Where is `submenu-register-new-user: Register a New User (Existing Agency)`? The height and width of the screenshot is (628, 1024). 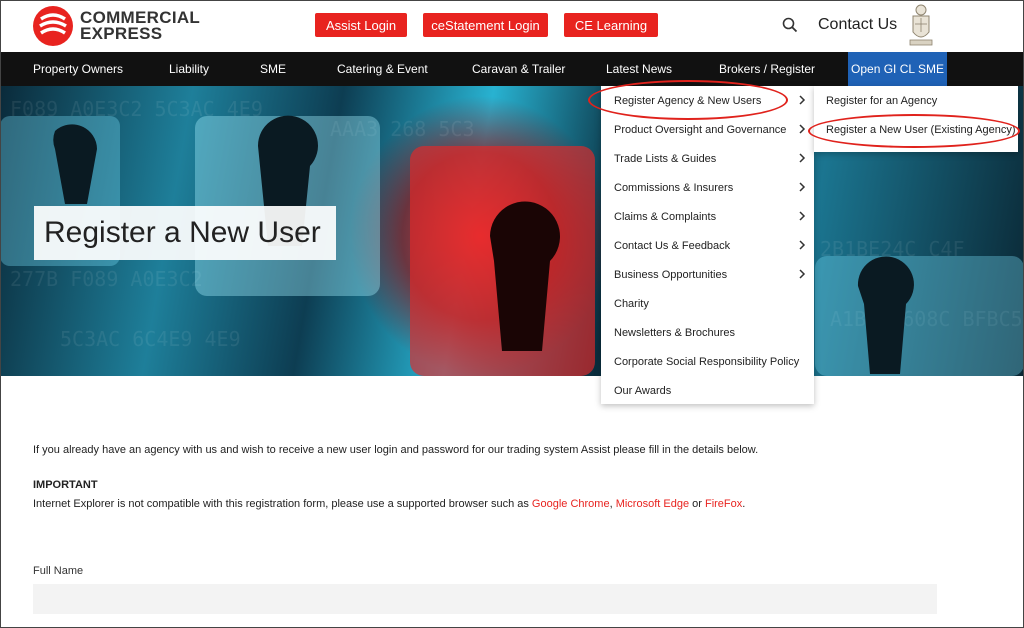
submenu-register-new-user: Register a New User (Existing Agency) is located at coordinates (916, 129).